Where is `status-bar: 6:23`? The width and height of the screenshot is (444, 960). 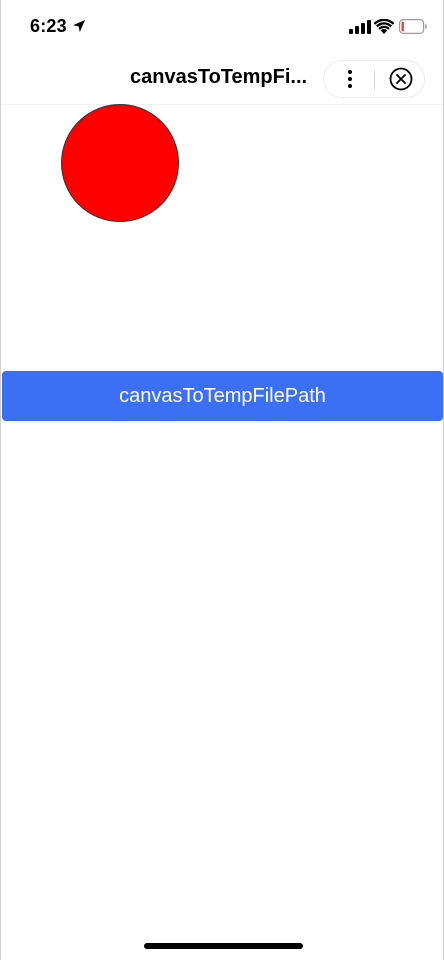
status-bar: 6:23 is located at coordinates (222, 27).